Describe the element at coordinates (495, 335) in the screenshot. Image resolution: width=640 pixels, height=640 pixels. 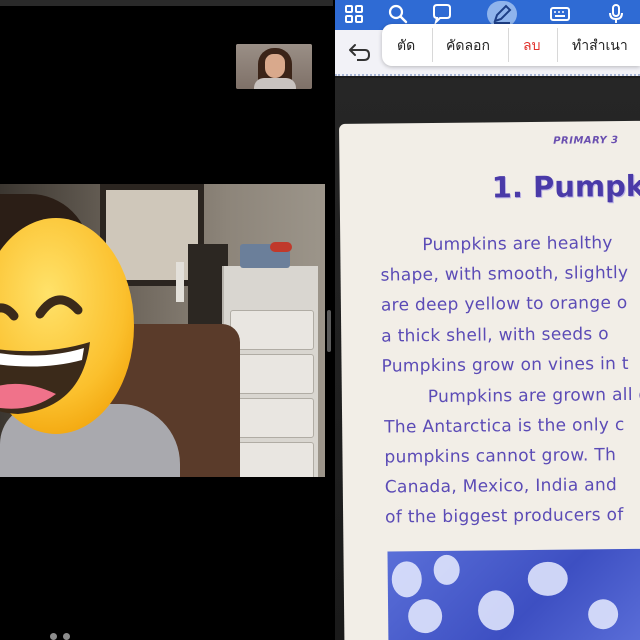
I see `paragraph-line: a thick shell, with seeds o` at that location.